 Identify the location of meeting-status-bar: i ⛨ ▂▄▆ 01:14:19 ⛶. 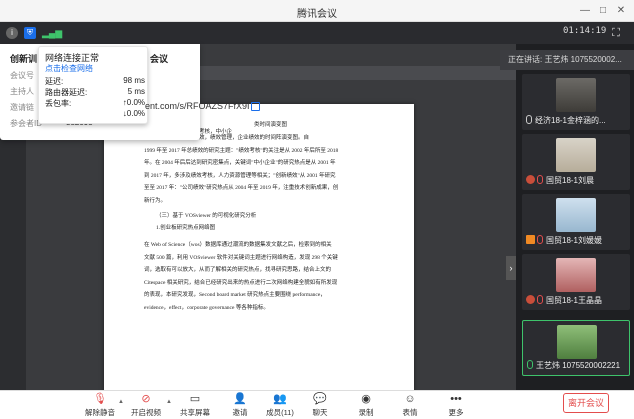
(317, 33).